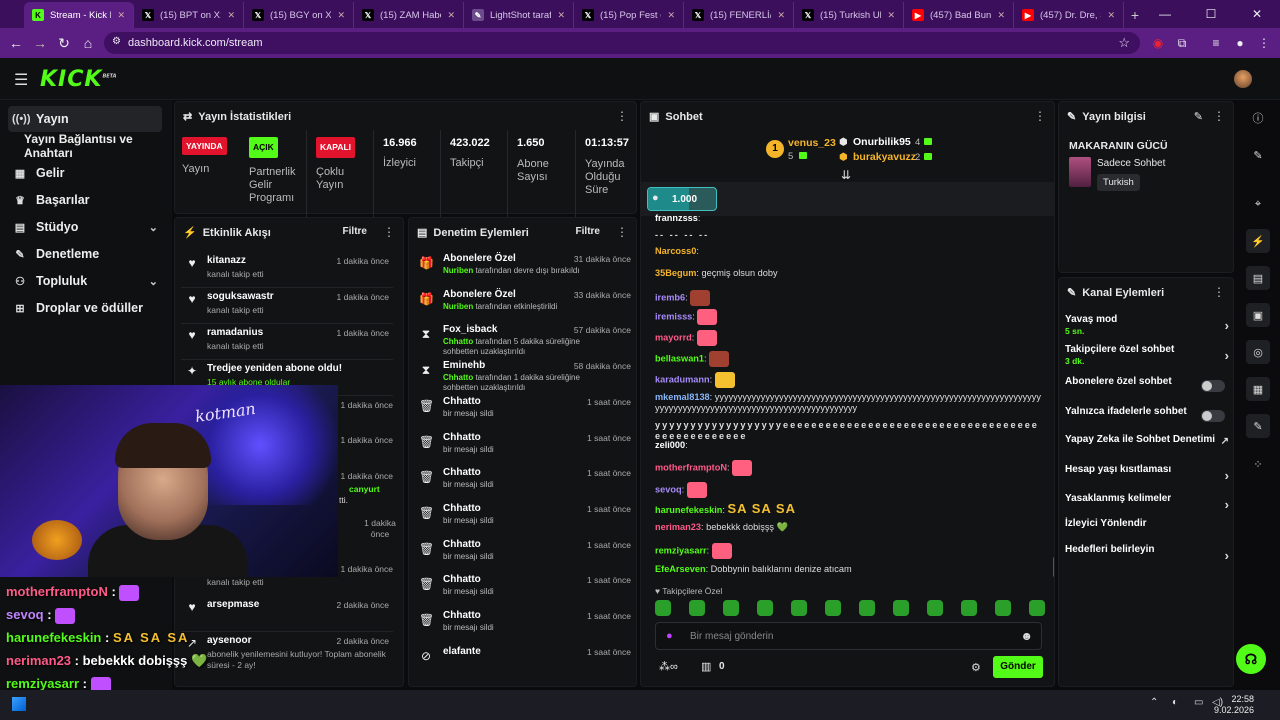 This screenshot has width=1280, height=720. I want to click on moderation-filter-button: Filtre, so click(588, 231).